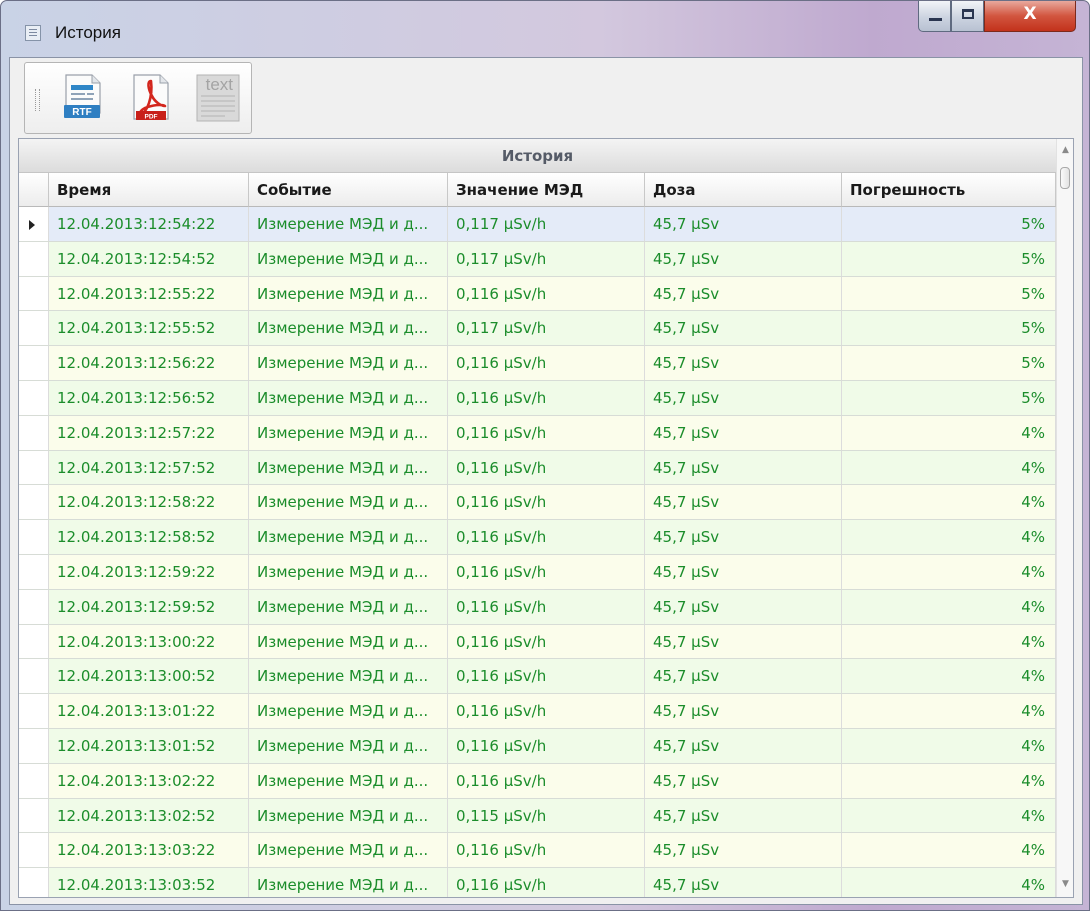  I want to click on vertical-scrollbar: ▲ ▼, so click(1064, 518).